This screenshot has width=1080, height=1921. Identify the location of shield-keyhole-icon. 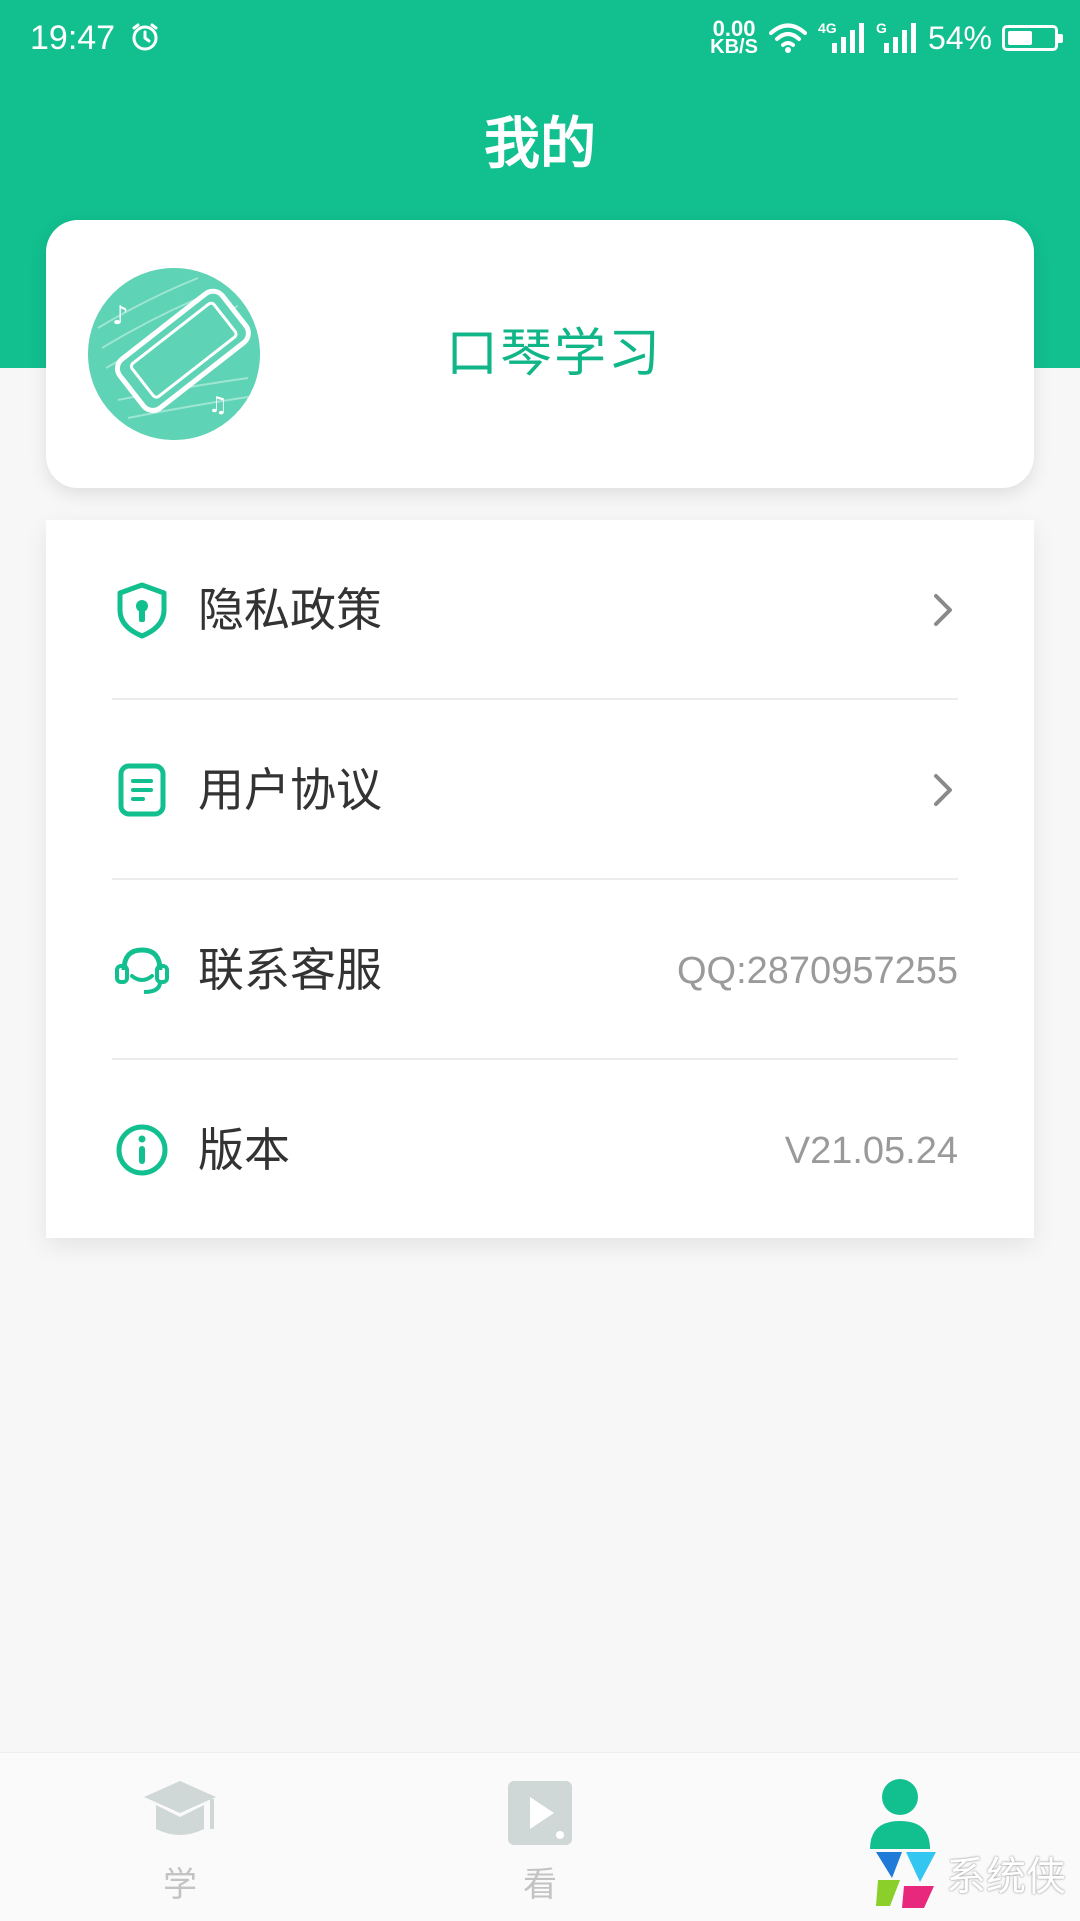
(142, 610).